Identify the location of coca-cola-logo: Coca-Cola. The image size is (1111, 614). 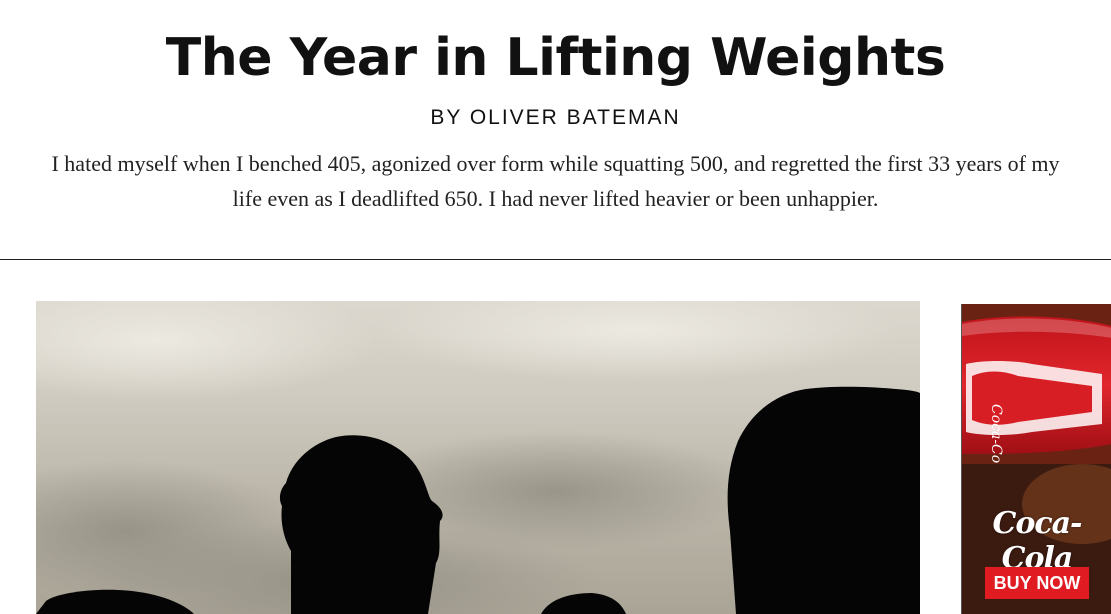
(1037, 541).